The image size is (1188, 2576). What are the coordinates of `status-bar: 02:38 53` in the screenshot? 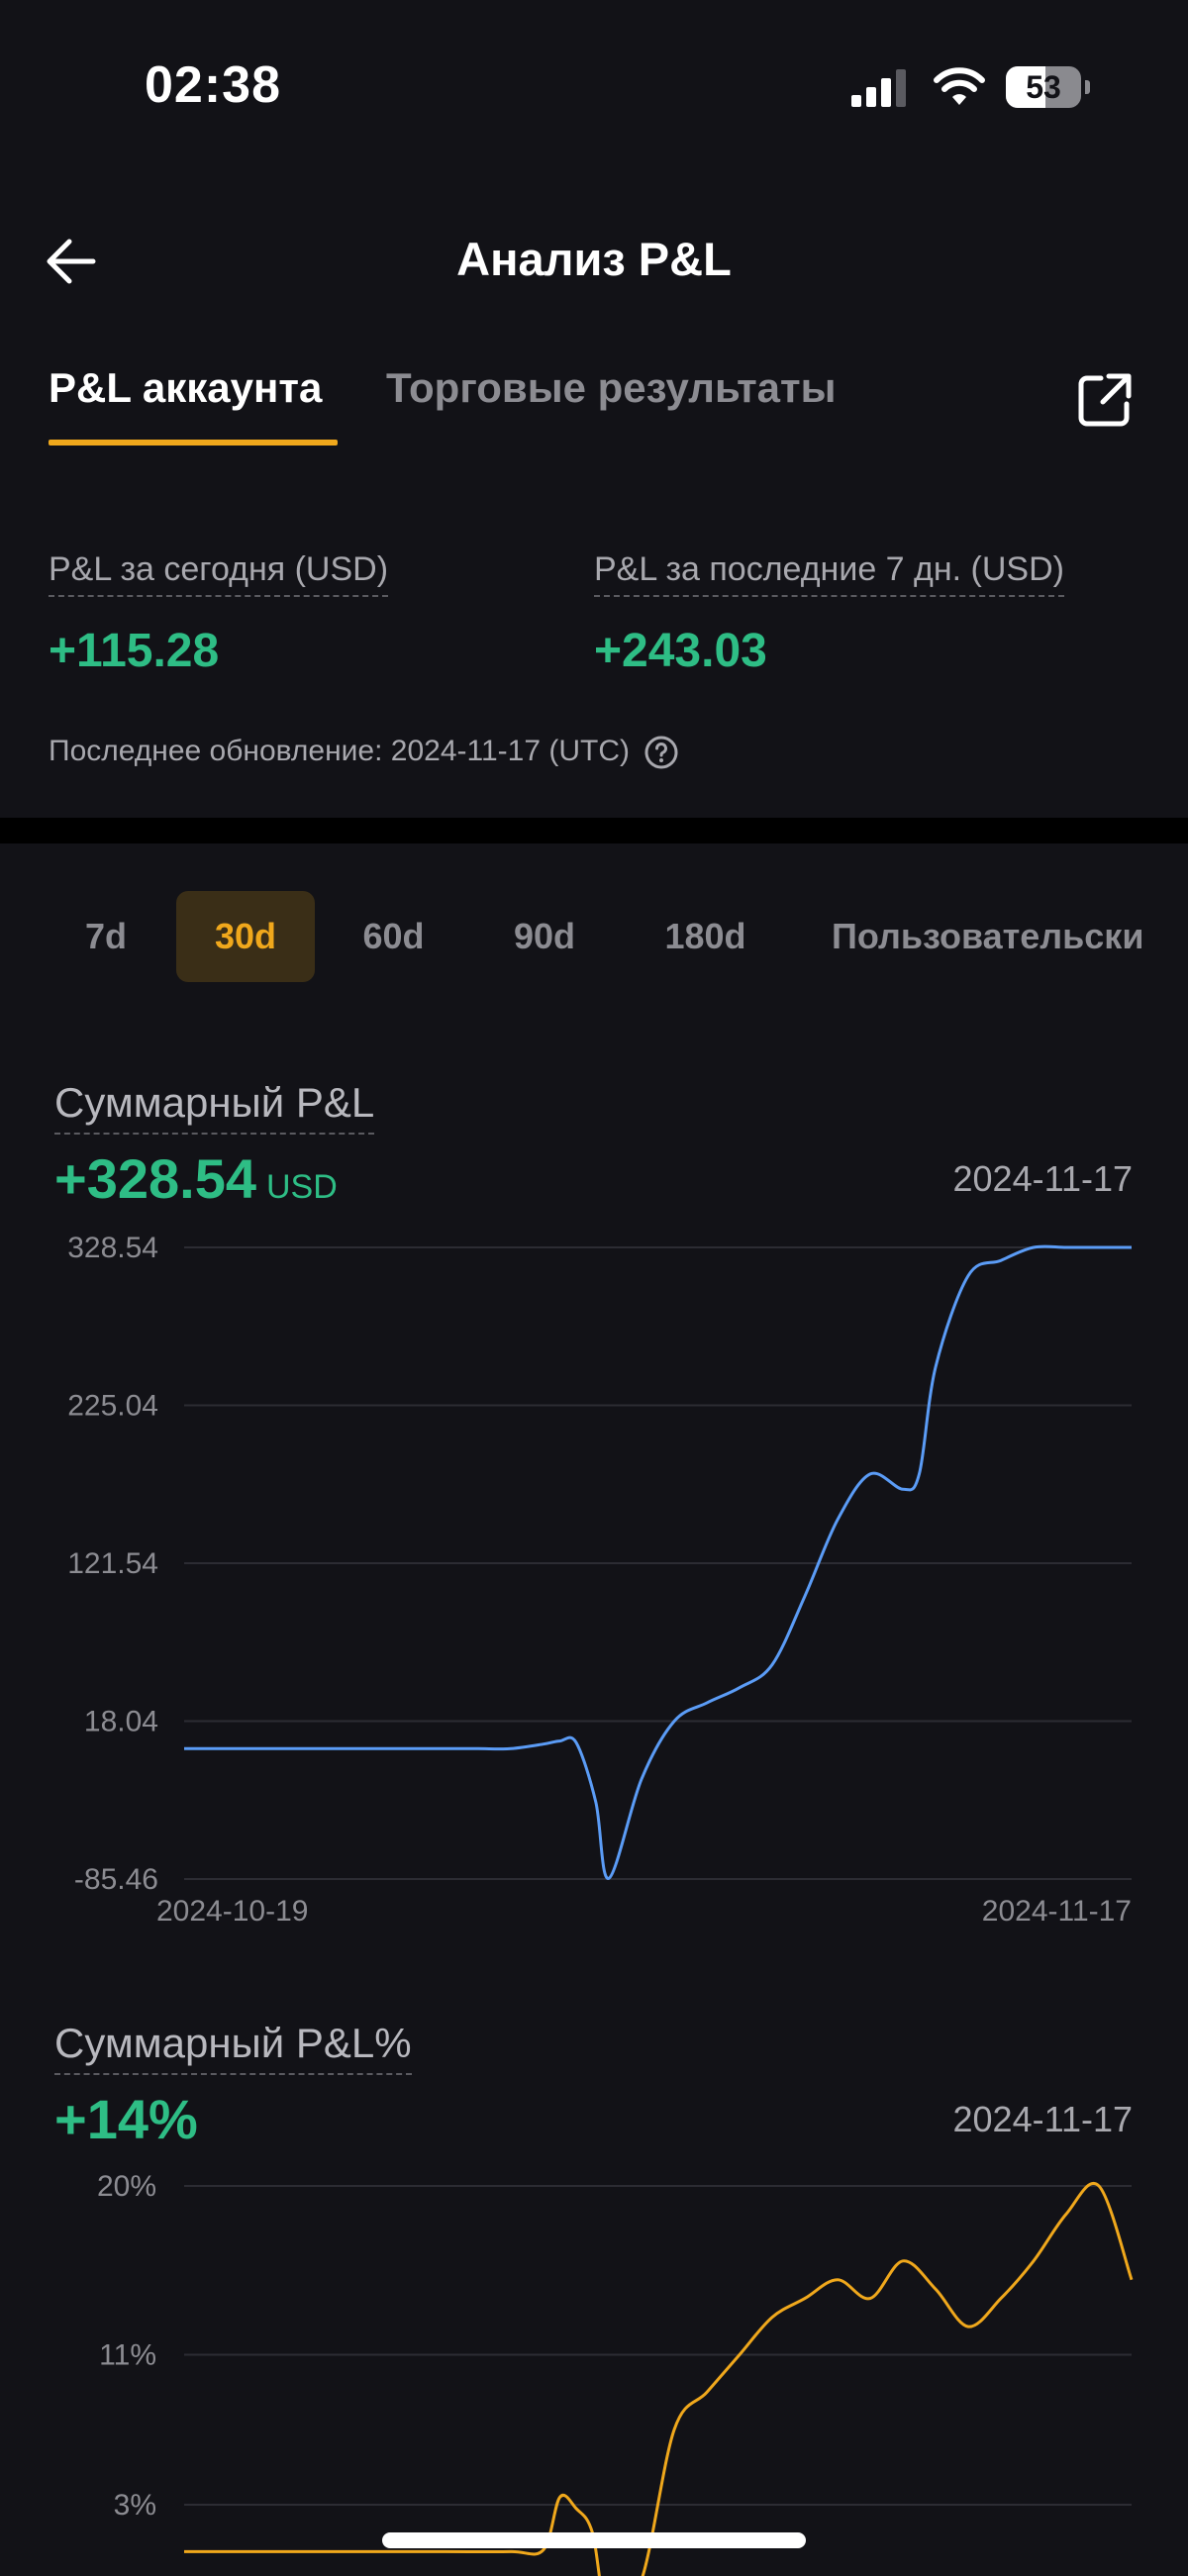 It's located at (594, 84).